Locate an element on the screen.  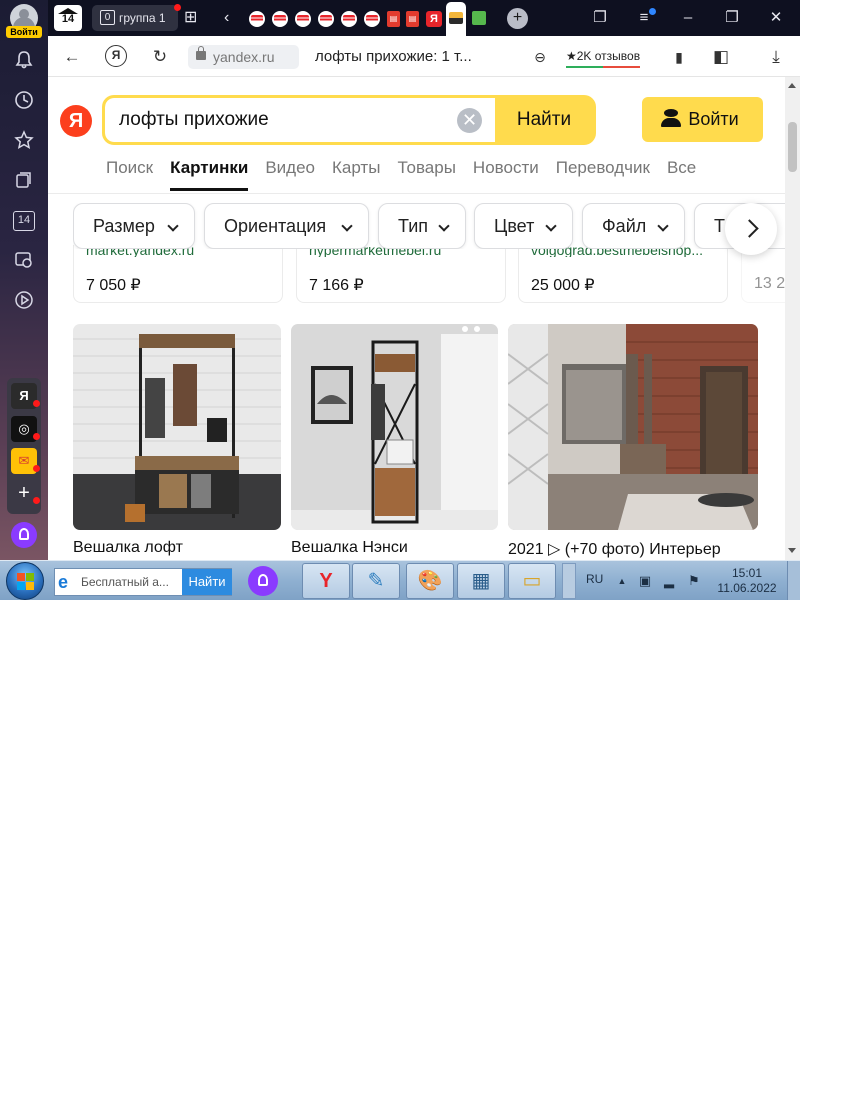
product-card: market.yandex.ru 7 050 ₽ is located at coordinates (178, 274).